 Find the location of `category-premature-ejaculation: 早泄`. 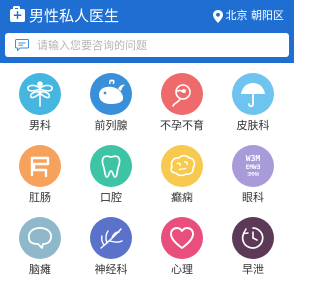

category-premature-ejaculation: 早泄 is located at coordinates (253, 243).